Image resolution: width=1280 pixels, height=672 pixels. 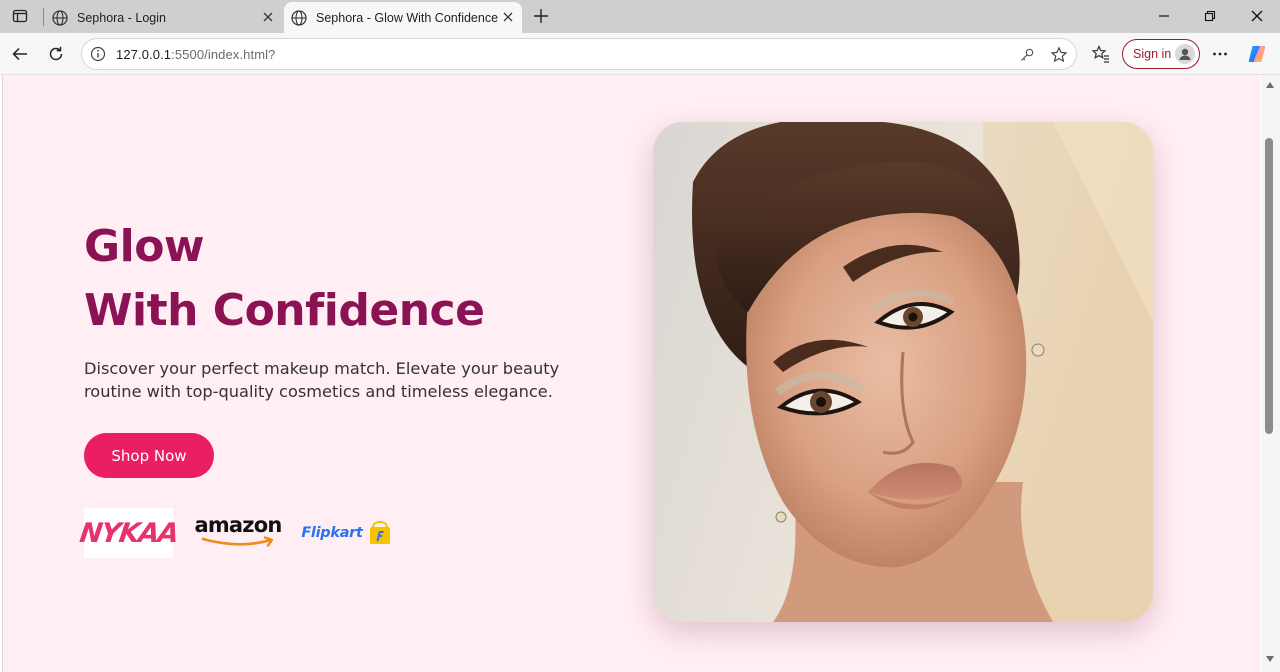 I want to click on hero-title-line2: With Confidence, so click(x=284, y=310).